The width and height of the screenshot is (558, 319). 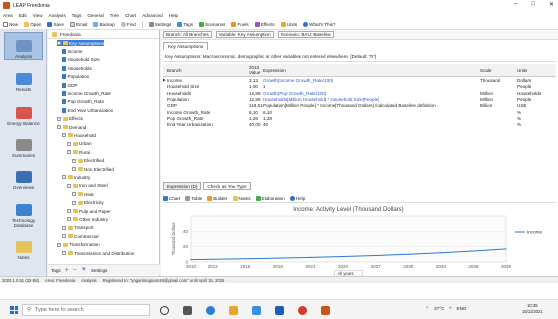 I want to click on scenarios-button: Scenarios, so click(x=212, y=24).